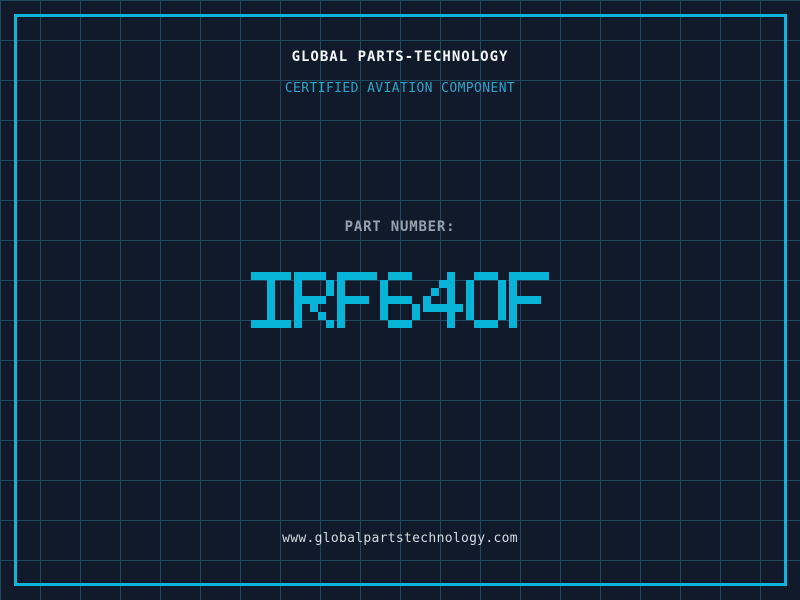 The height and width of the screenshot is (600, 800). I want to click on part-number-display, so click(400, 300).